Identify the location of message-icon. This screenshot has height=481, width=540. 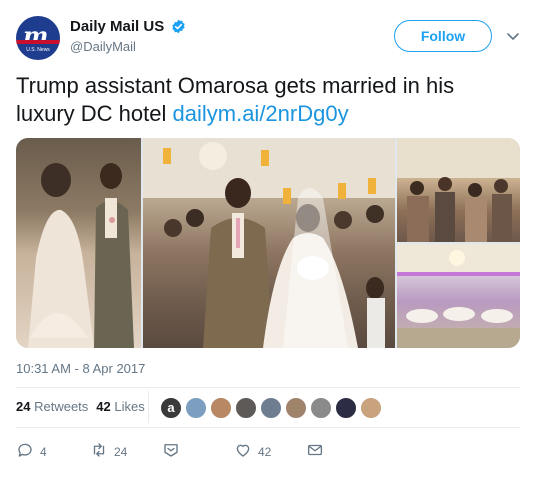
(171, 450).